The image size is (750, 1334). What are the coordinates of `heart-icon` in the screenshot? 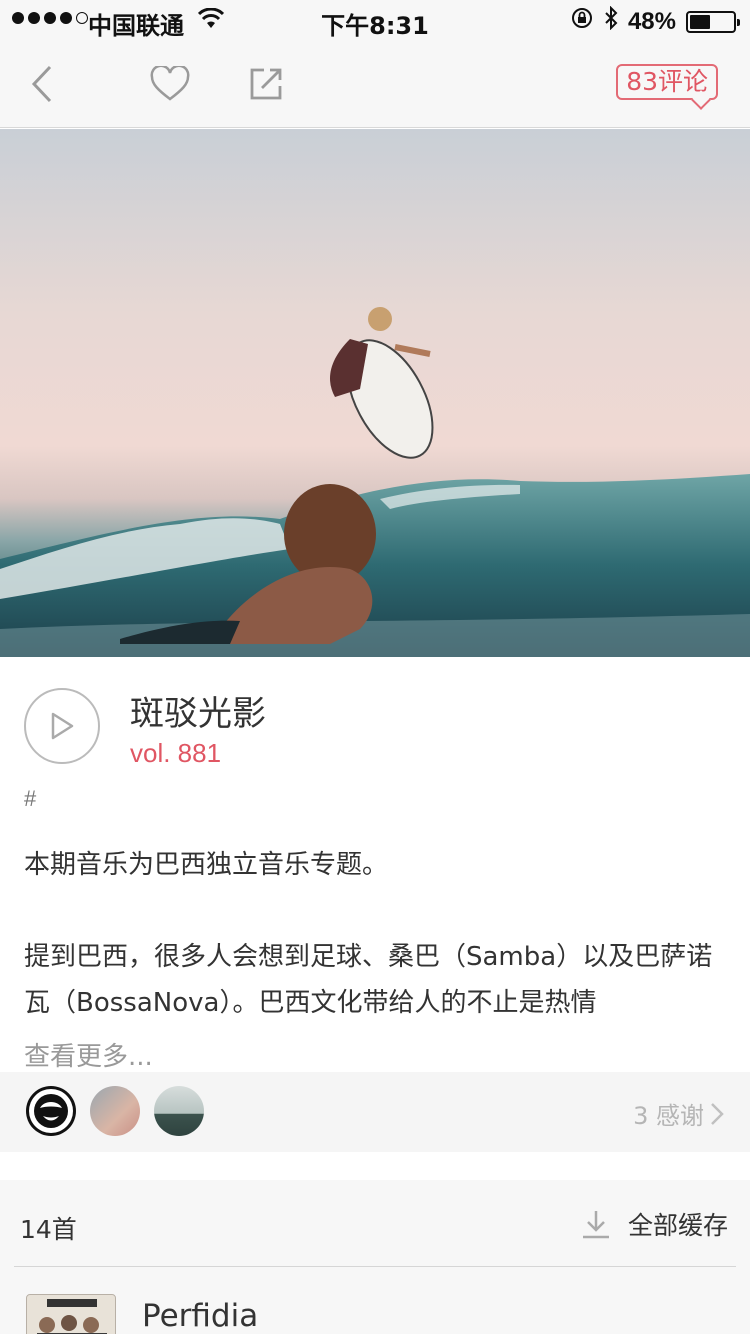 It's located at (170, 83).